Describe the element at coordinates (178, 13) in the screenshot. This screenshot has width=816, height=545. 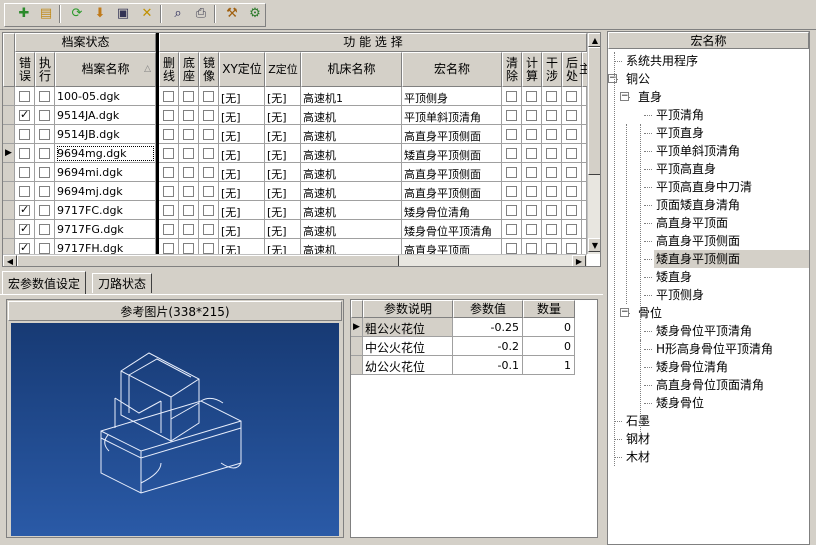
I see `search-icon: ⌕` at that location.